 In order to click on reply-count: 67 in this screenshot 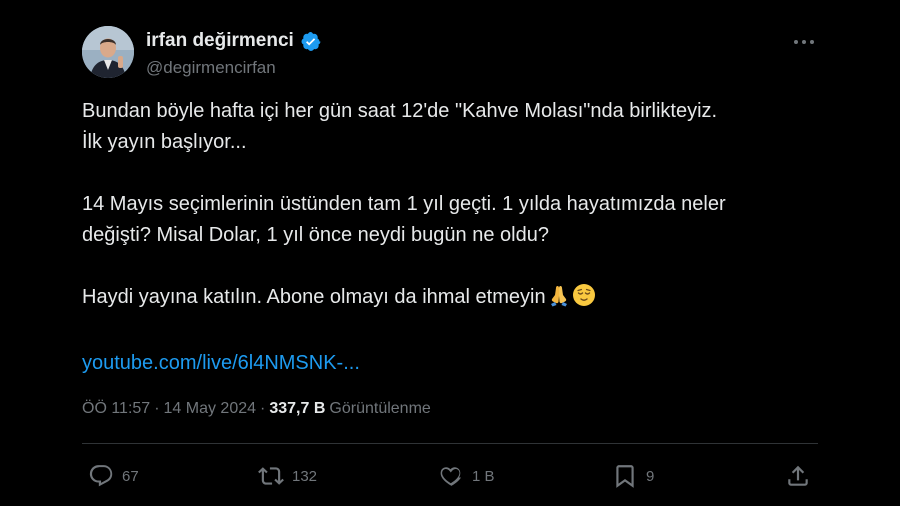, I will do `click(130, 476)`.